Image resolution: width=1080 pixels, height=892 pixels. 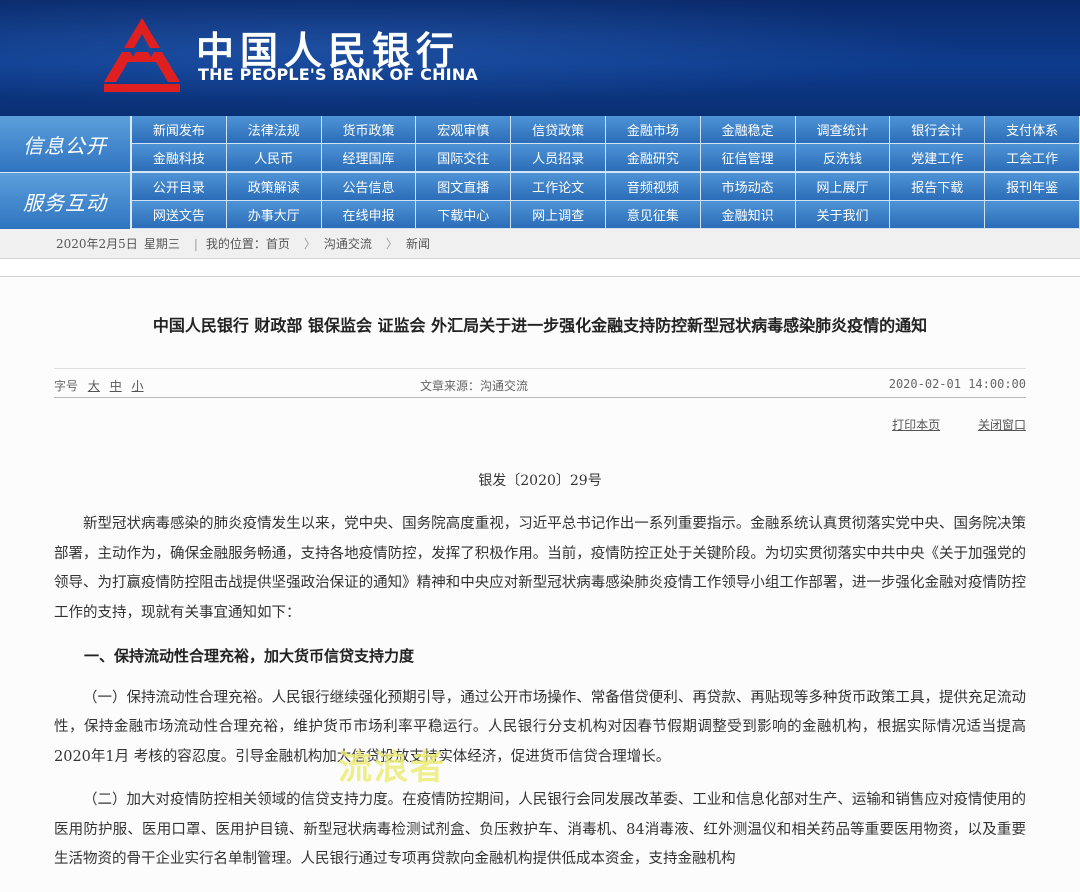 What do you see at coordinates (94, 386) in the screenshot?
I see `font-size-large: 大` at bounding box center [94, 386].